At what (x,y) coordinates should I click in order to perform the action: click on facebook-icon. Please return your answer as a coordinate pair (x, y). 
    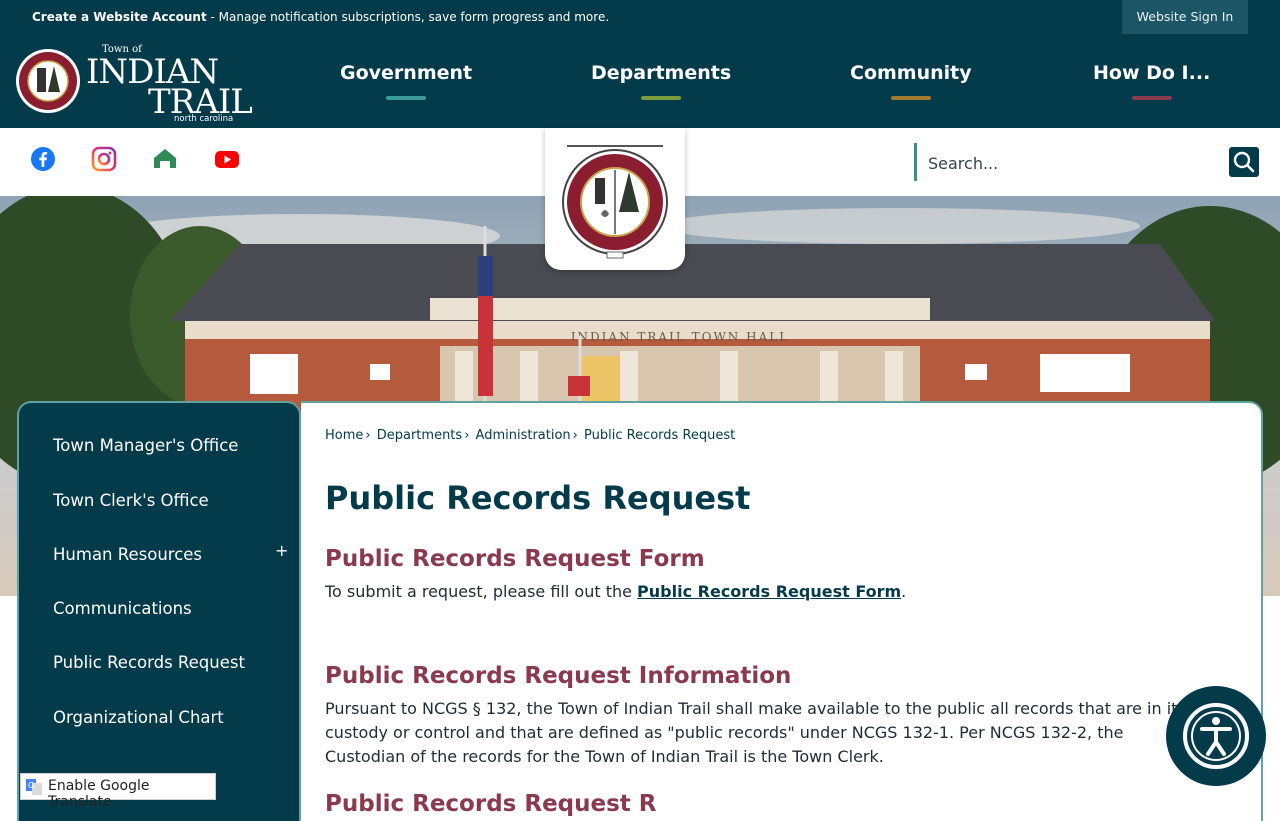
    Looking at the image, I should click on (45, 161).